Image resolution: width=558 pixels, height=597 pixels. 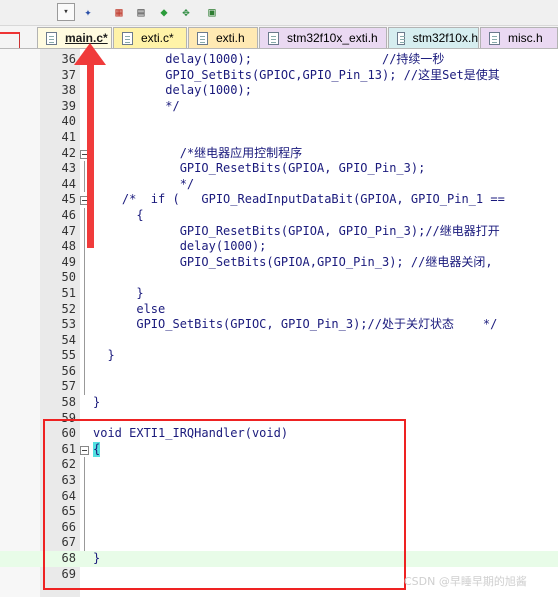 I want to click on tab-bar-edge, so click(x=10, y=40).